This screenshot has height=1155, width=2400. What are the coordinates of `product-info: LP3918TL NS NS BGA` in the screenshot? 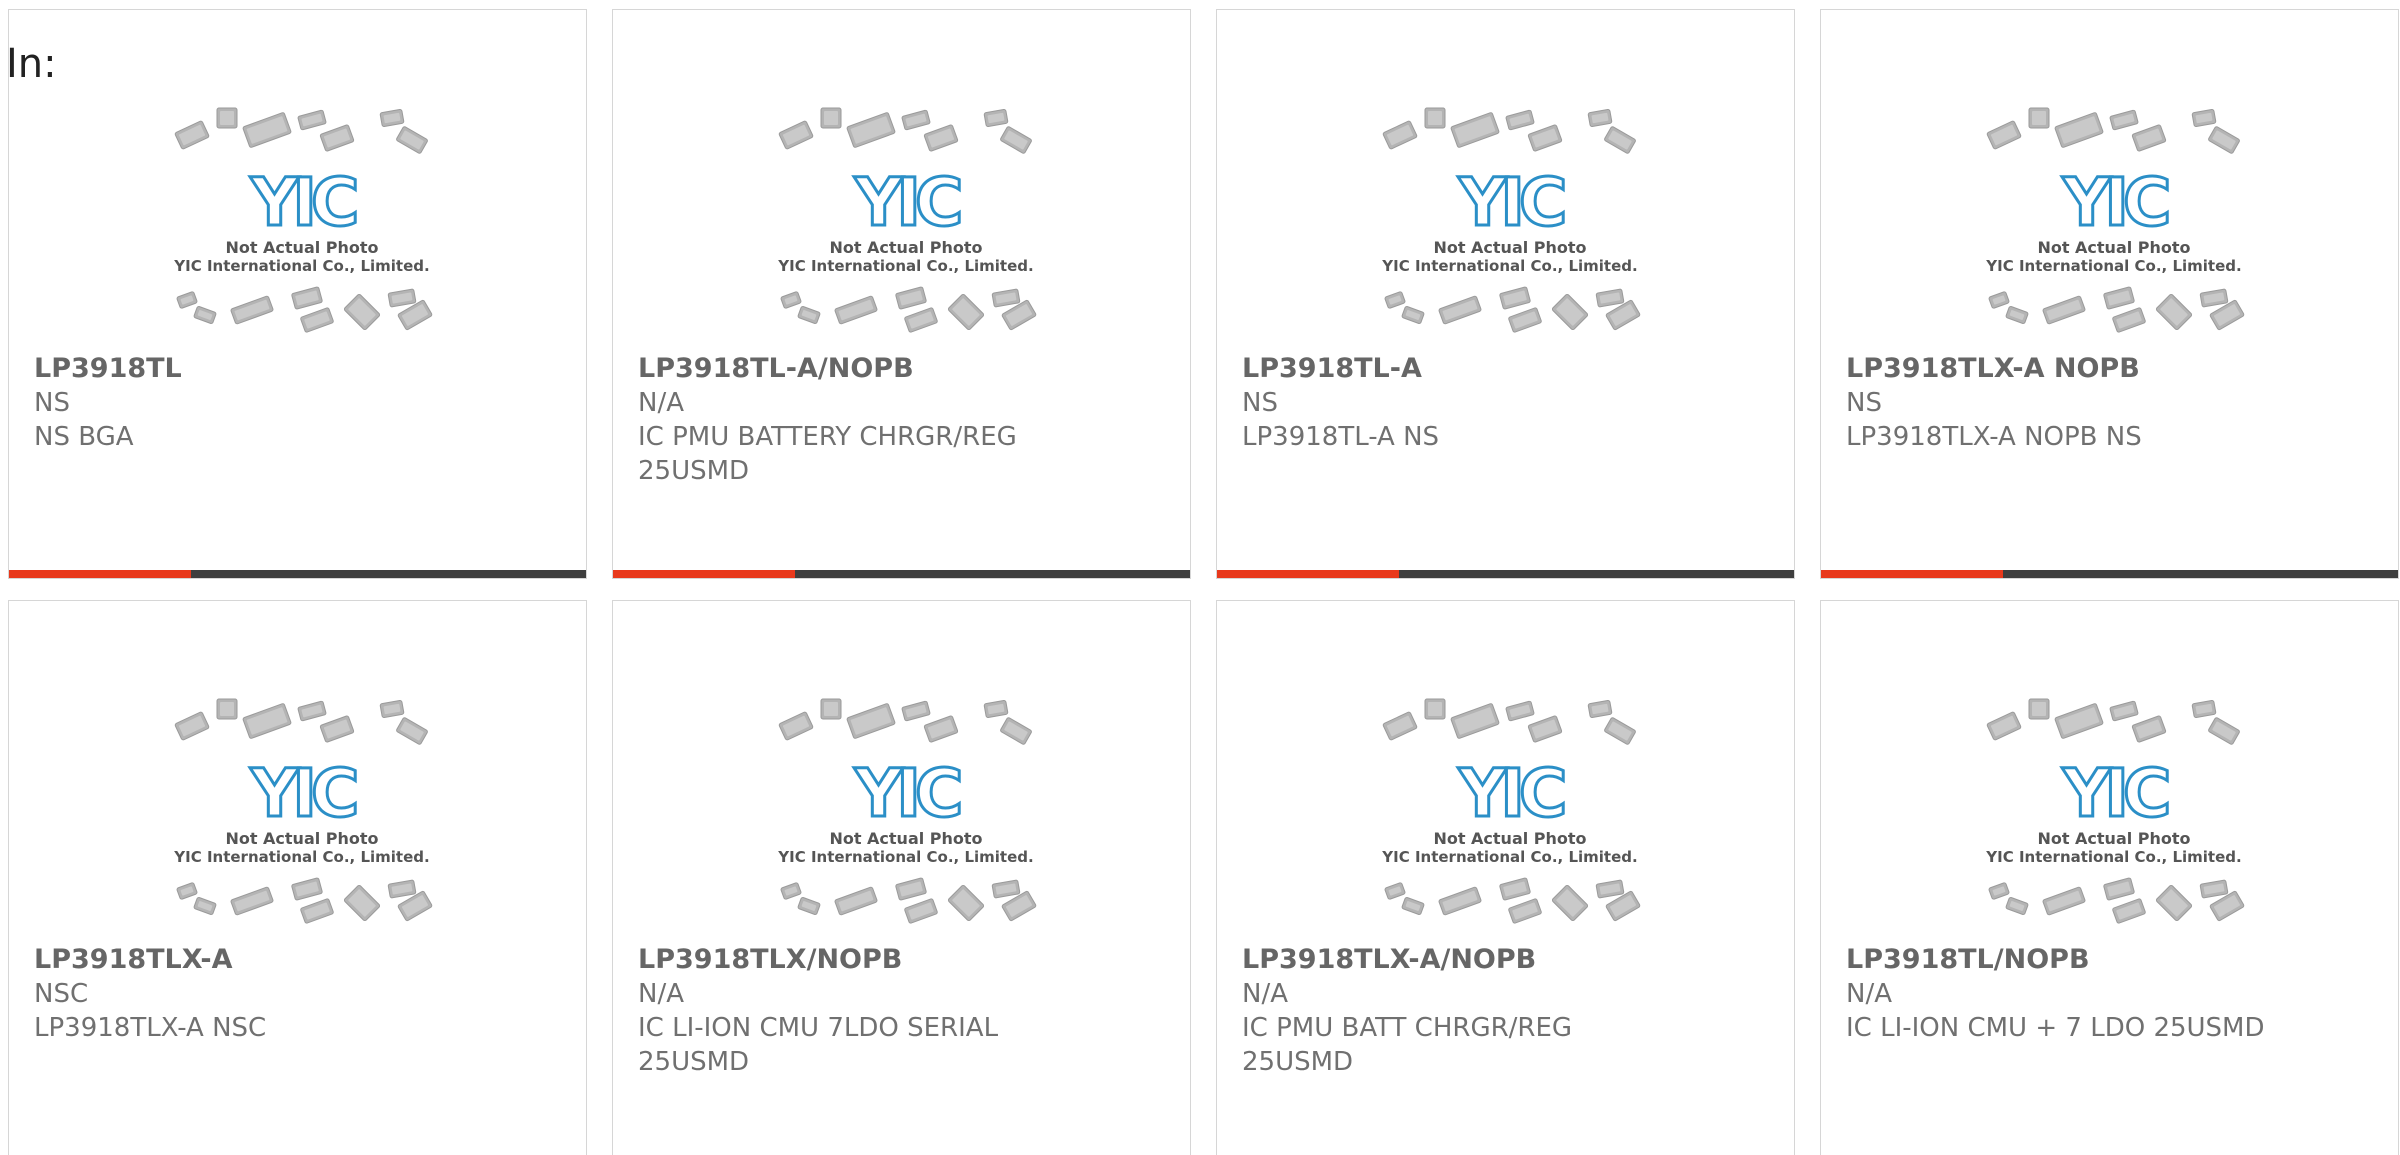 It's located at (299, 403).